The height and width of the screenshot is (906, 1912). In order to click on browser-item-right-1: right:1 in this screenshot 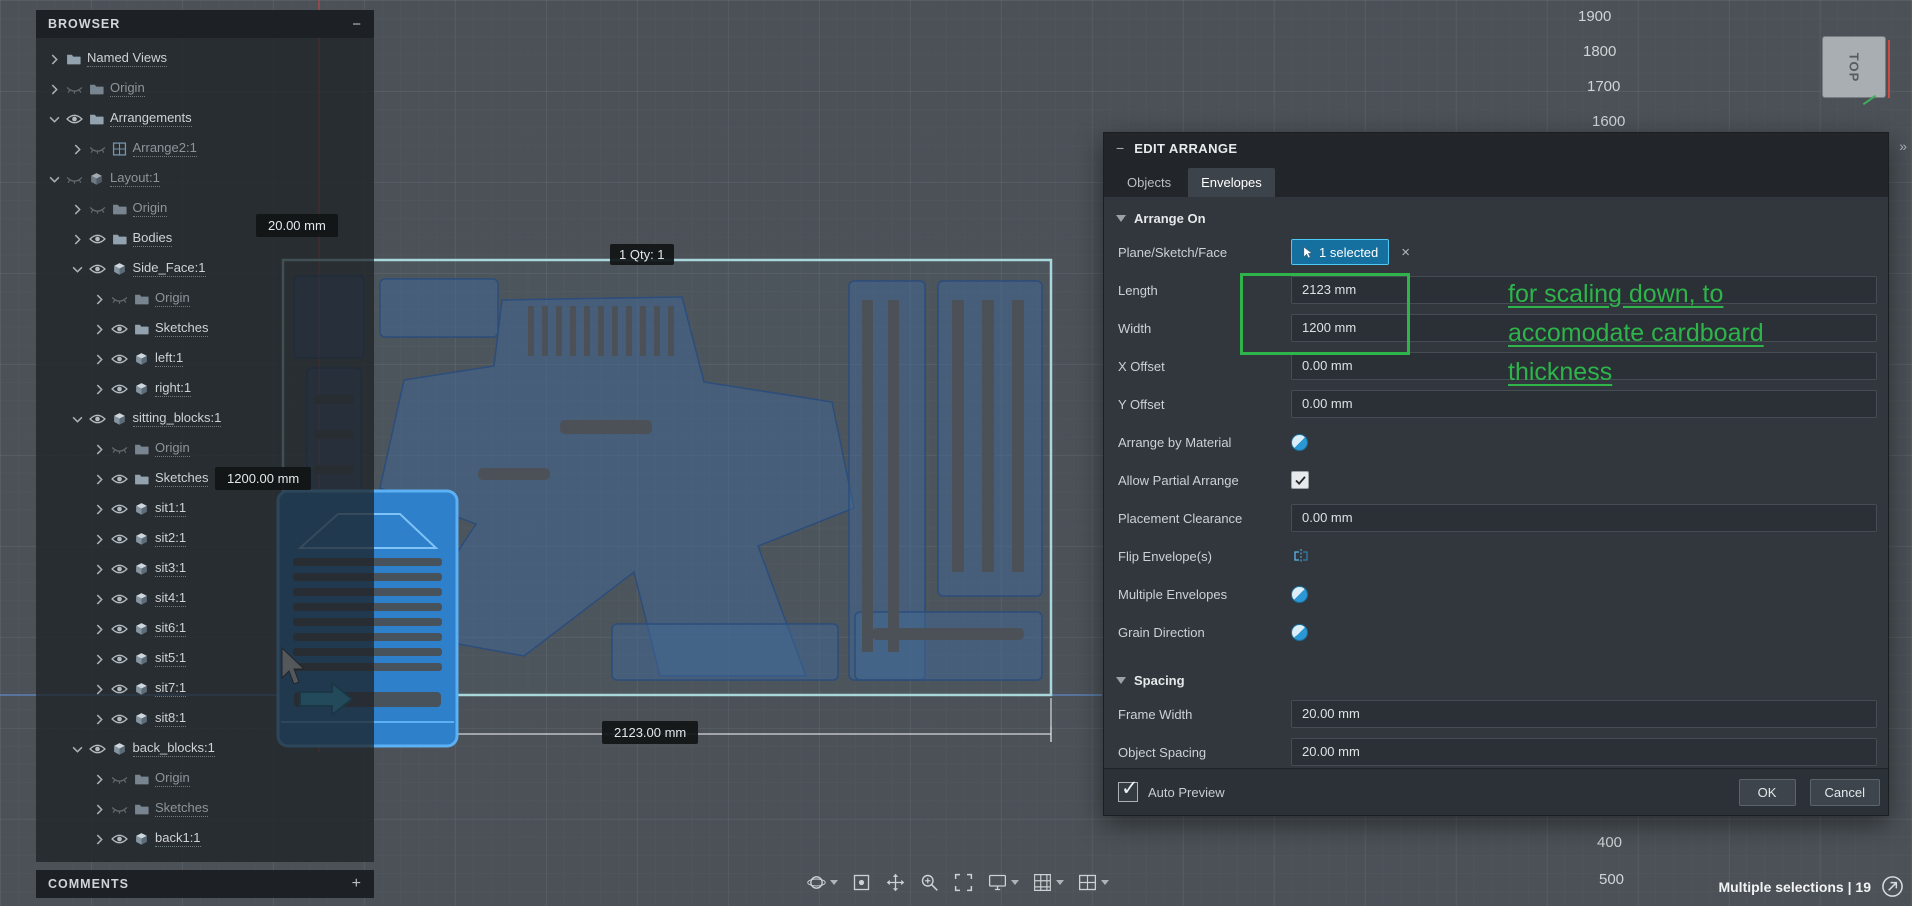, I will do `click(205, 389)`.